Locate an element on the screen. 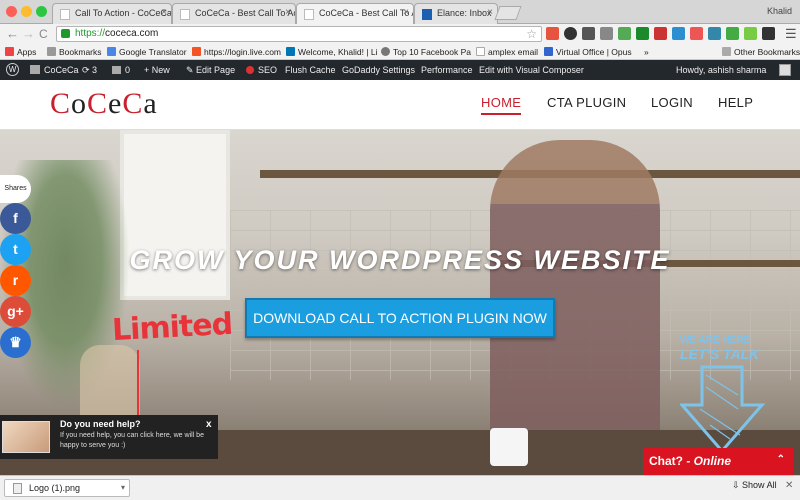 The height and width of the screenshot is (500, 800). bookmark-label: https://login.live.com is located at coordinates (243, 52).